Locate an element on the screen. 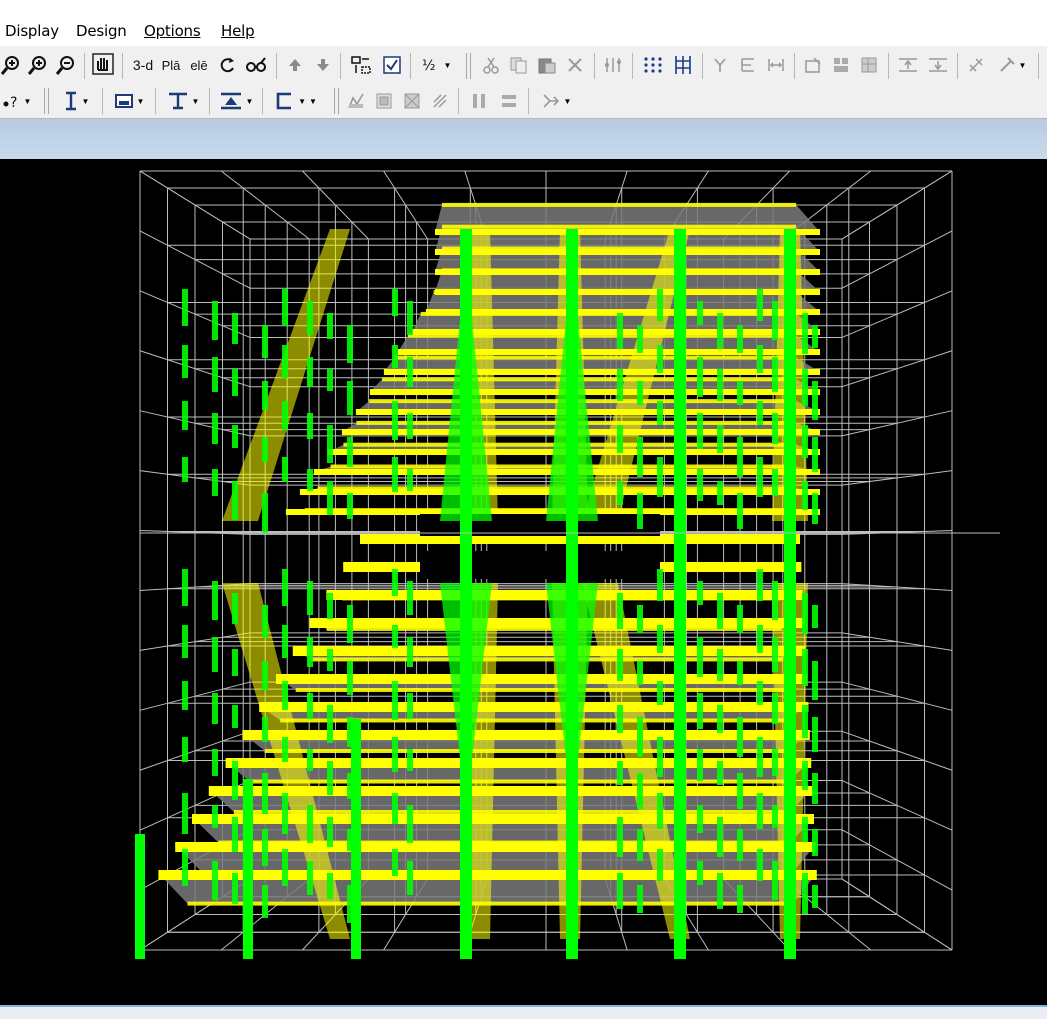 This screenshot has height=1019, width=1047. checkbox-display-icon is located at coordinates (392, 65).